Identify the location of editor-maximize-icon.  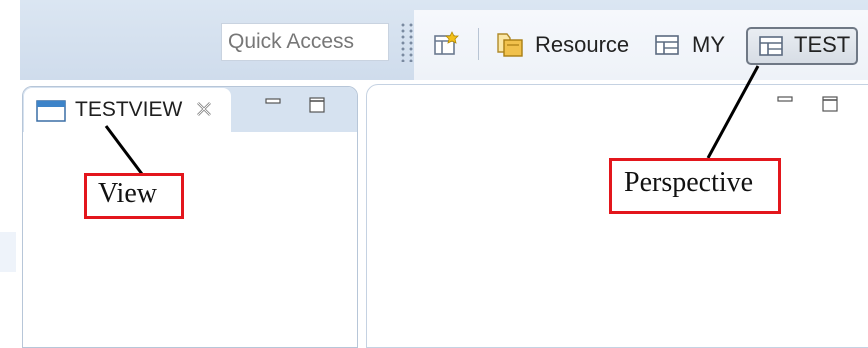
(830, 104).